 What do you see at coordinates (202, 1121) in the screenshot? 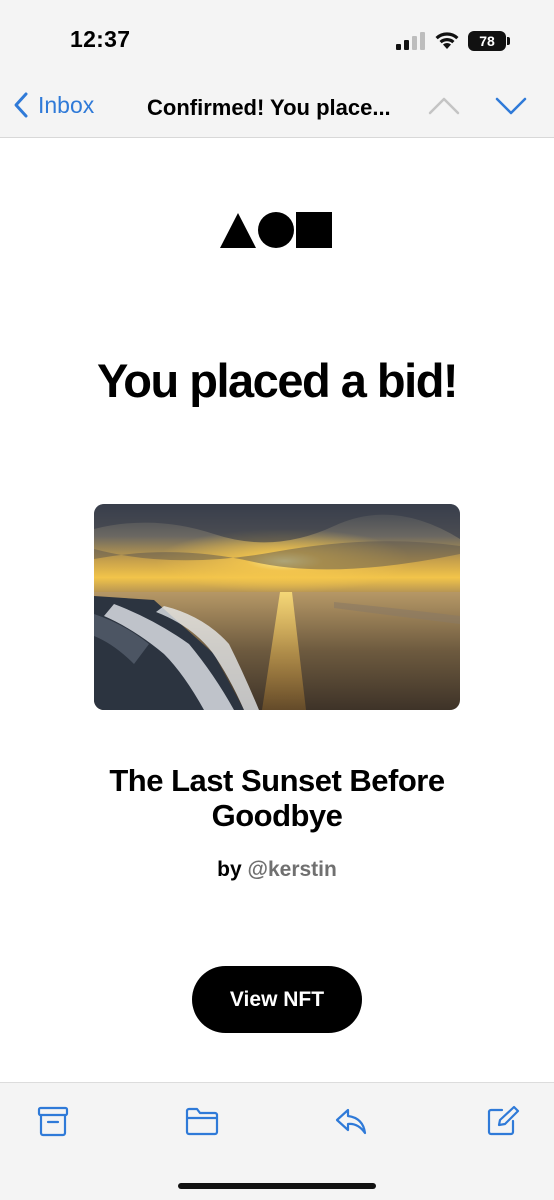
I see `folder-icon` at bounding box center [202, 1121].